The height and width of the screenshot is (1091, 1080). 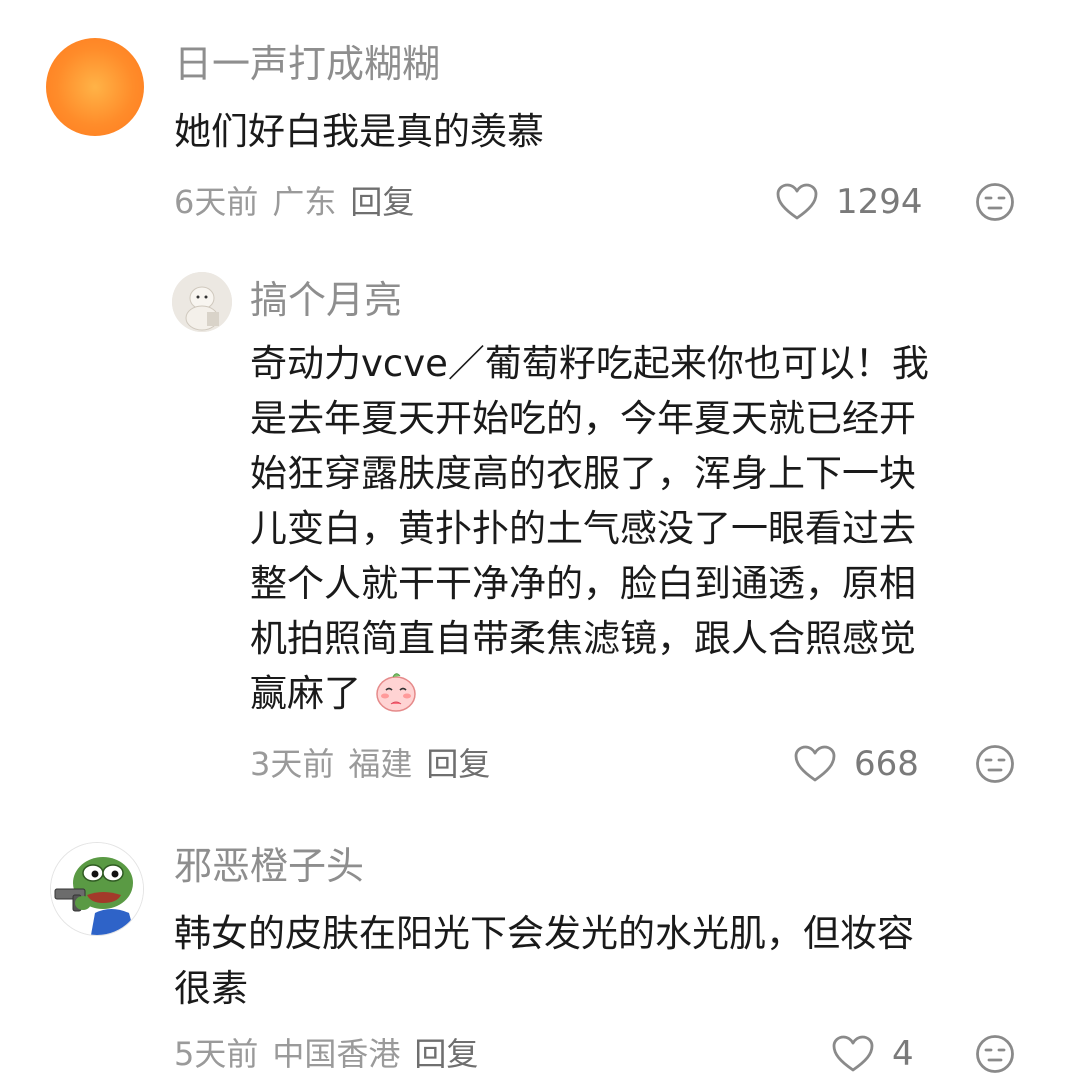 I want to click on comment-meta: 6天前 广东 回复, so click(x=301, y=202).